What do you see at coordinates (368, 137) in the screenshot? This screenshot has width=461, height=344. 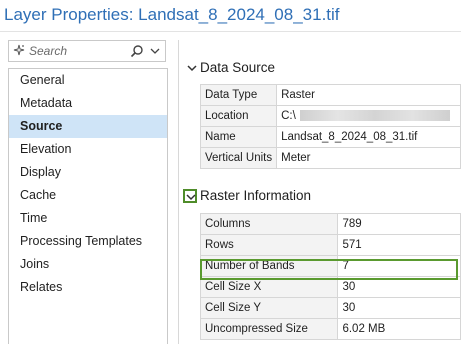 I see `property-value: Landsat_8_2024_08_31.tif` at bounding box center [368, 137].